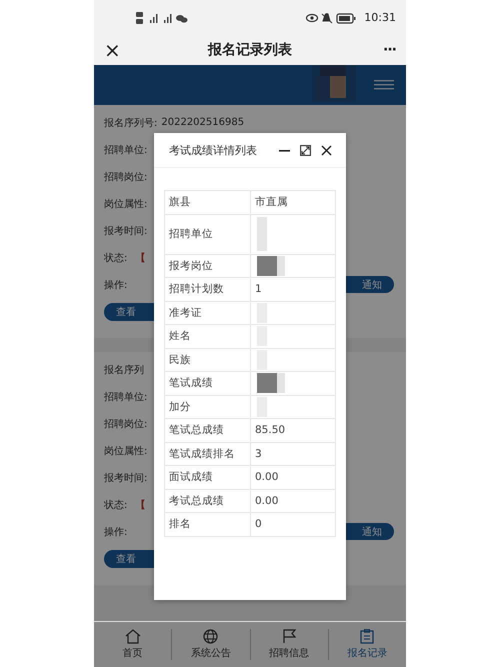 The height and width of the screenshot is (667, 500). I want to click on maximize-icon, so click(305, 150).